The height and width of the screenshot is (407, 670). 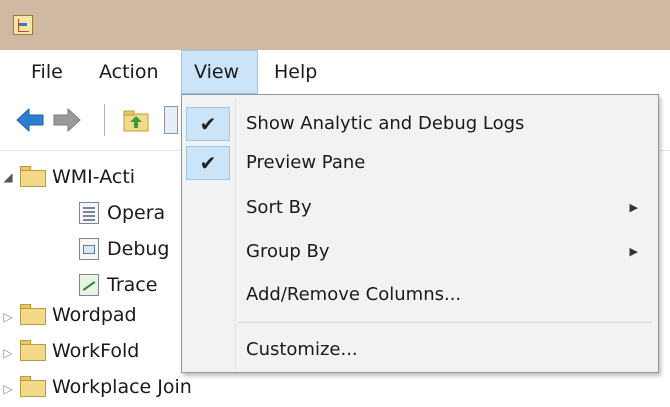 What do you see at coordinates (445, 322) in the screenshot?
I see `menu-separator` at bounding box center [445, 322].